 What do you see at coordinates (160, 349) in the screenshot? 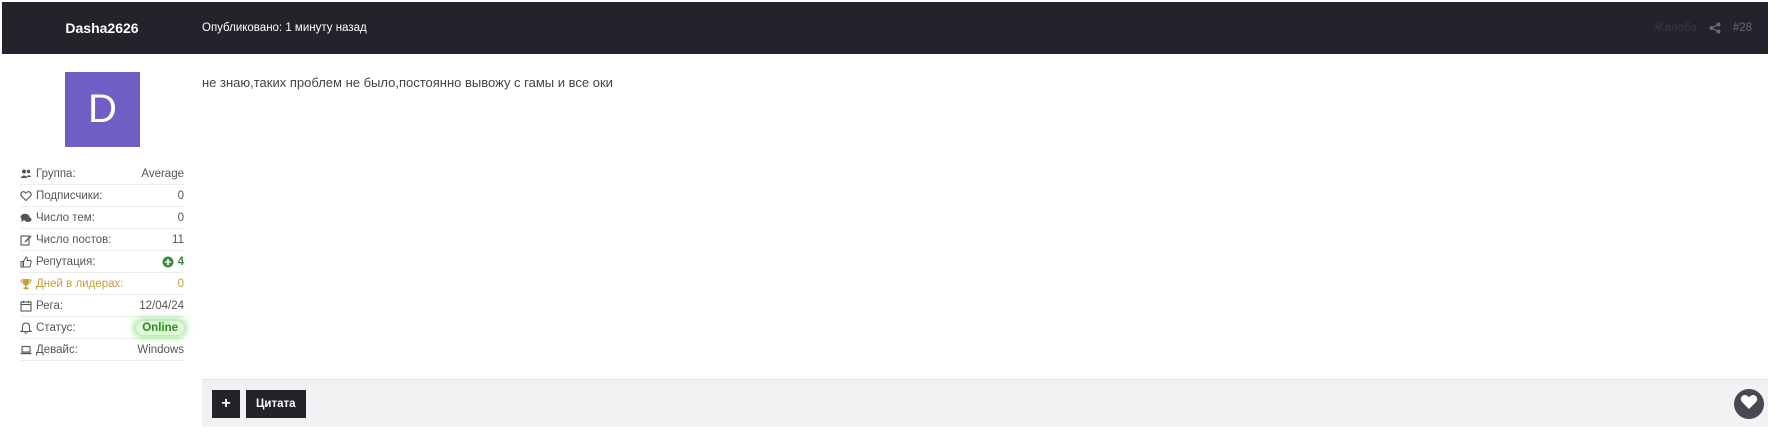
I see `stat-value-device: Windows` at bounding box center [160, 349].